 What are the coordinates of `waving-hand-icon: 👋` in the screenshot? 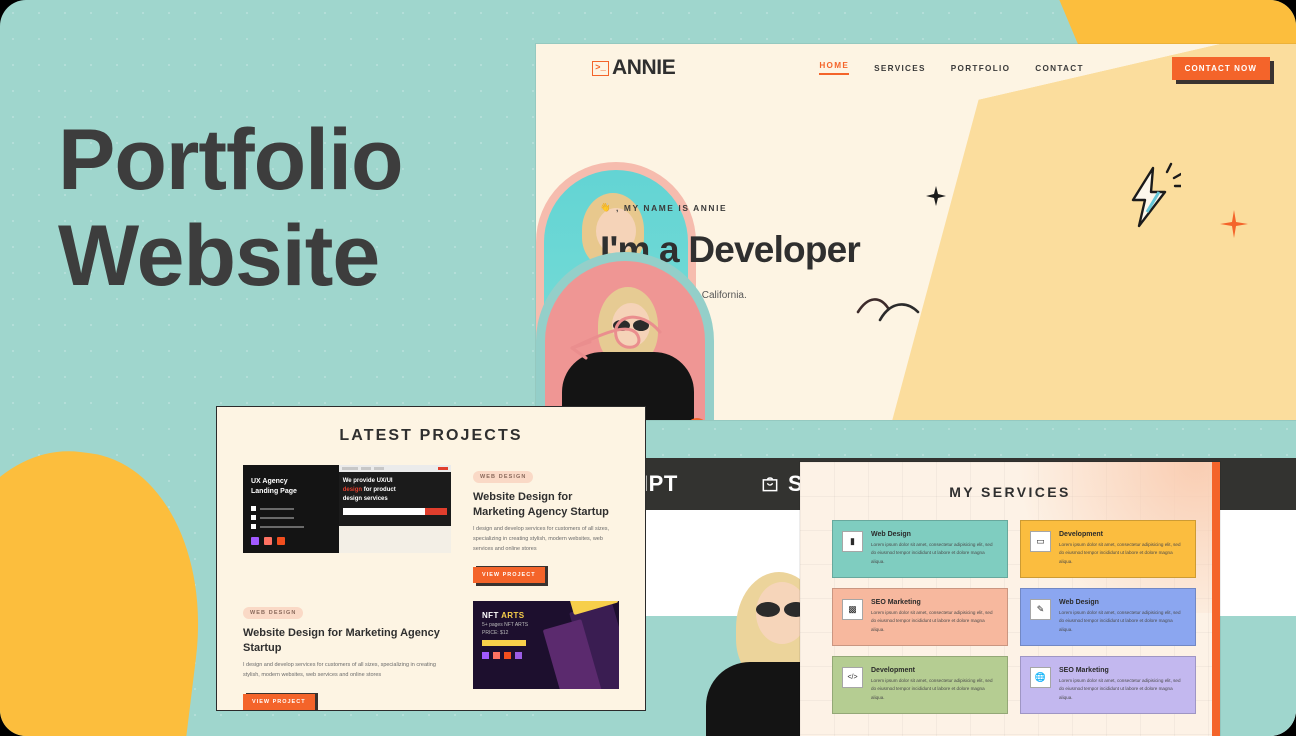 It's located at (606, 207).